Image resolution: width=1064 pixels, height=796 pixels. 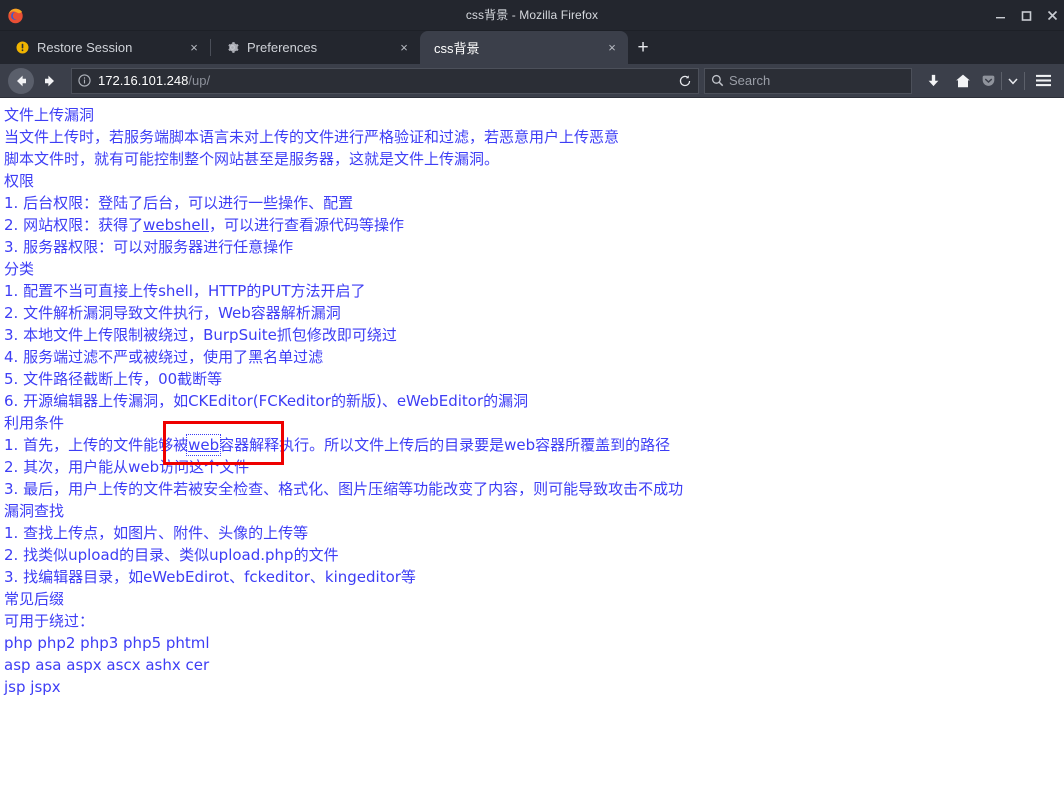 I want to click on info-icon, so click(x=84, y=81).